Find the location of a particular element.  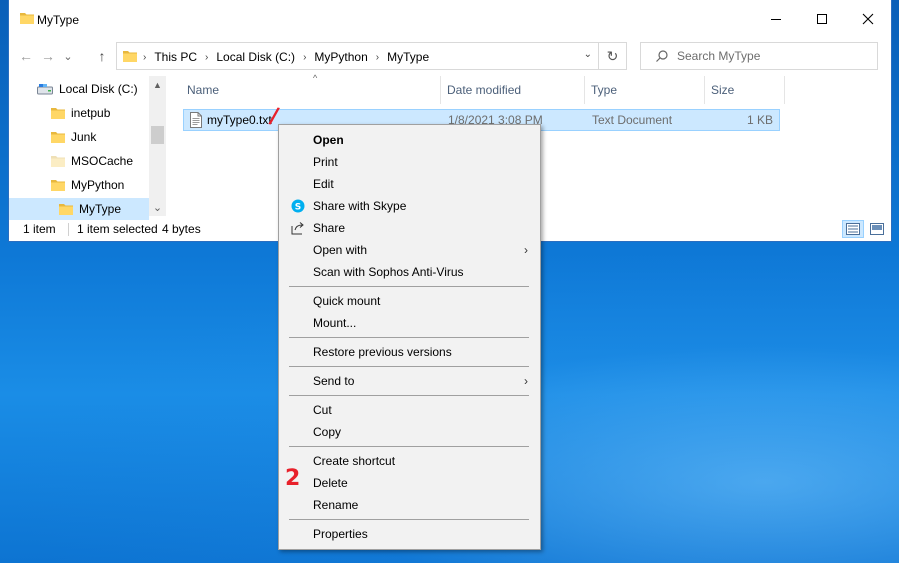

title-bar: MyType is located at coordinates (450, 19).